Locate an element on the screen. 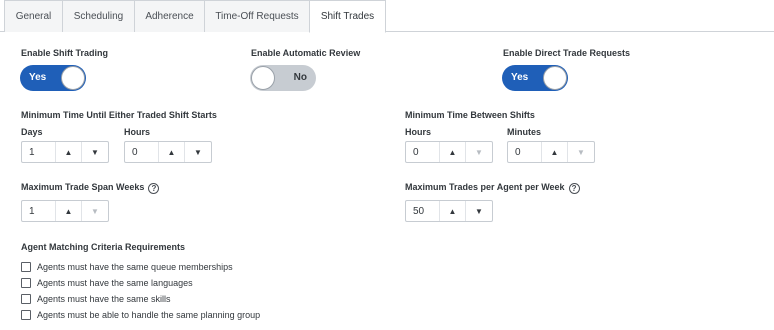 The image size is (774, 330). minutes-stepper: 0 ▲ ▼ is located at coordinates (551, 152).